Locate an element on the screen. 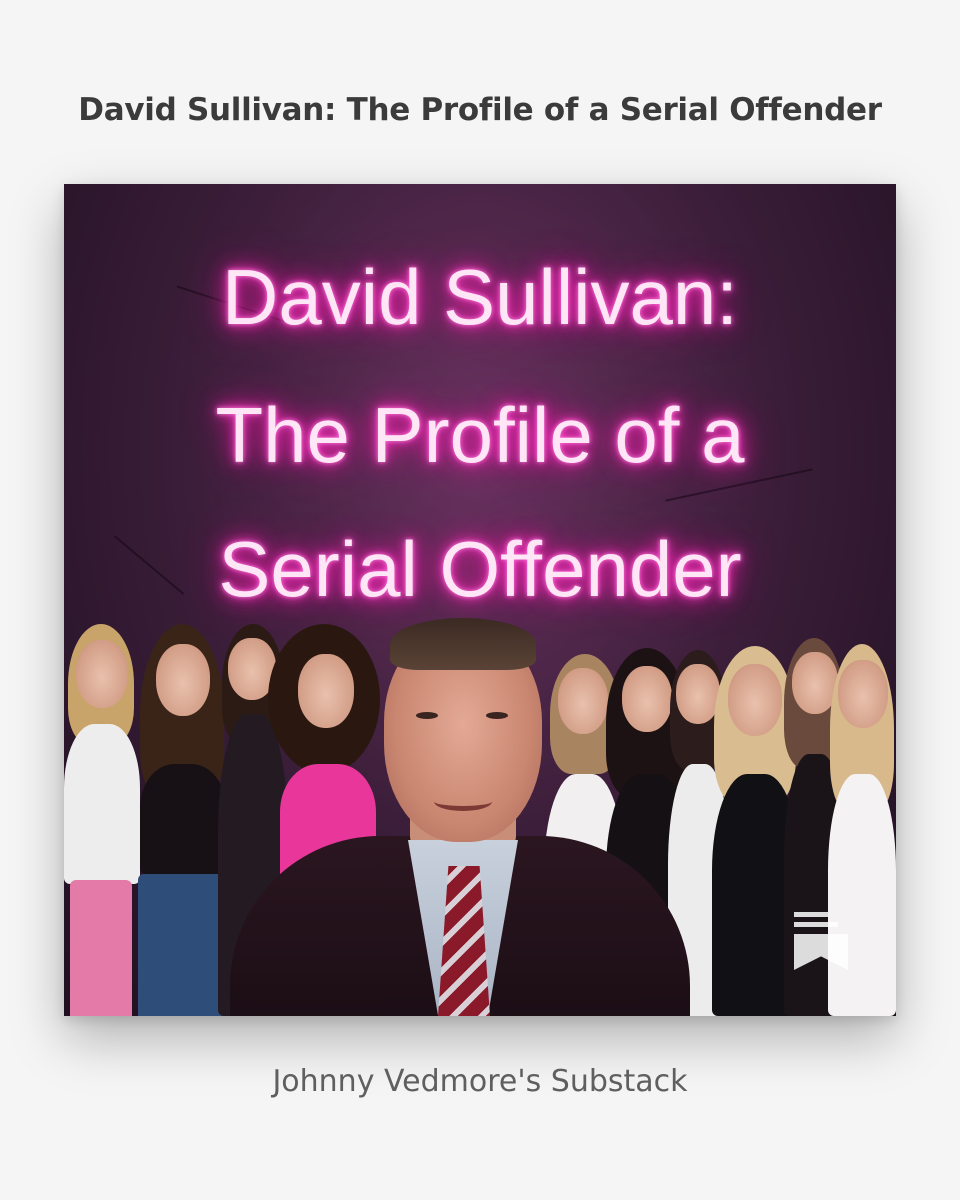 Image resolution: width=960 pixels, height=1200 pixels. neon-sign-line: The Profile of a is located at coordinates (480, 435).